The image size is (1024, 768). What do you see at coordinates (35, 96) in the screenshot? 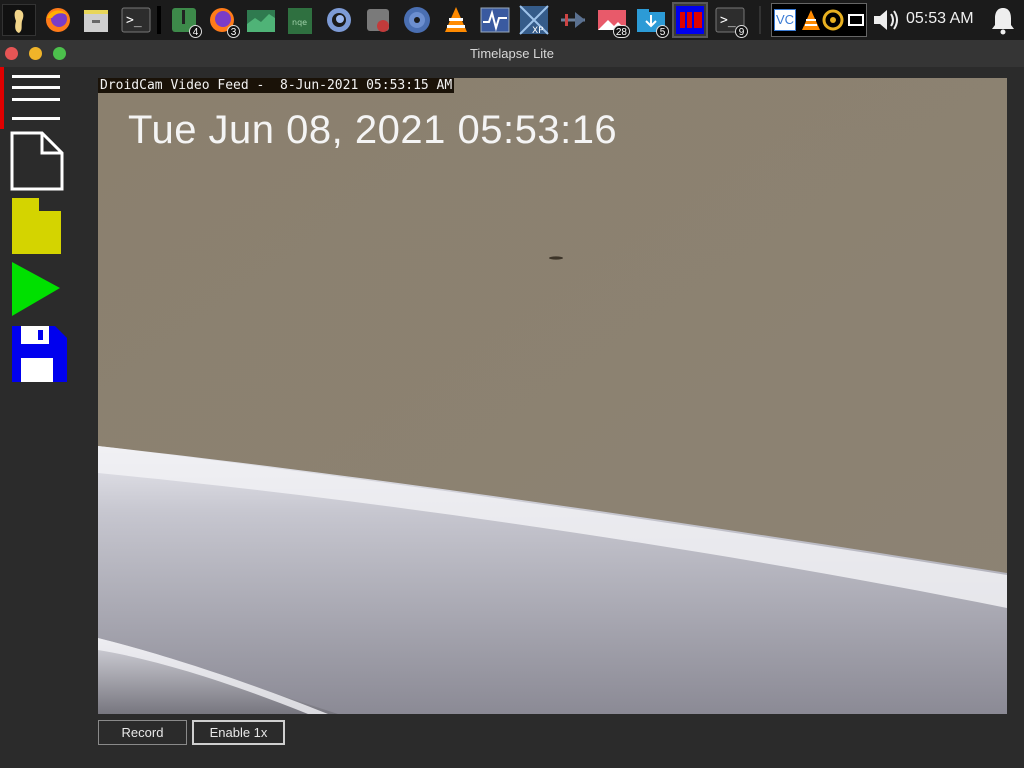
I see `menu-hamburger-icon` at bounding box center [35, 96].